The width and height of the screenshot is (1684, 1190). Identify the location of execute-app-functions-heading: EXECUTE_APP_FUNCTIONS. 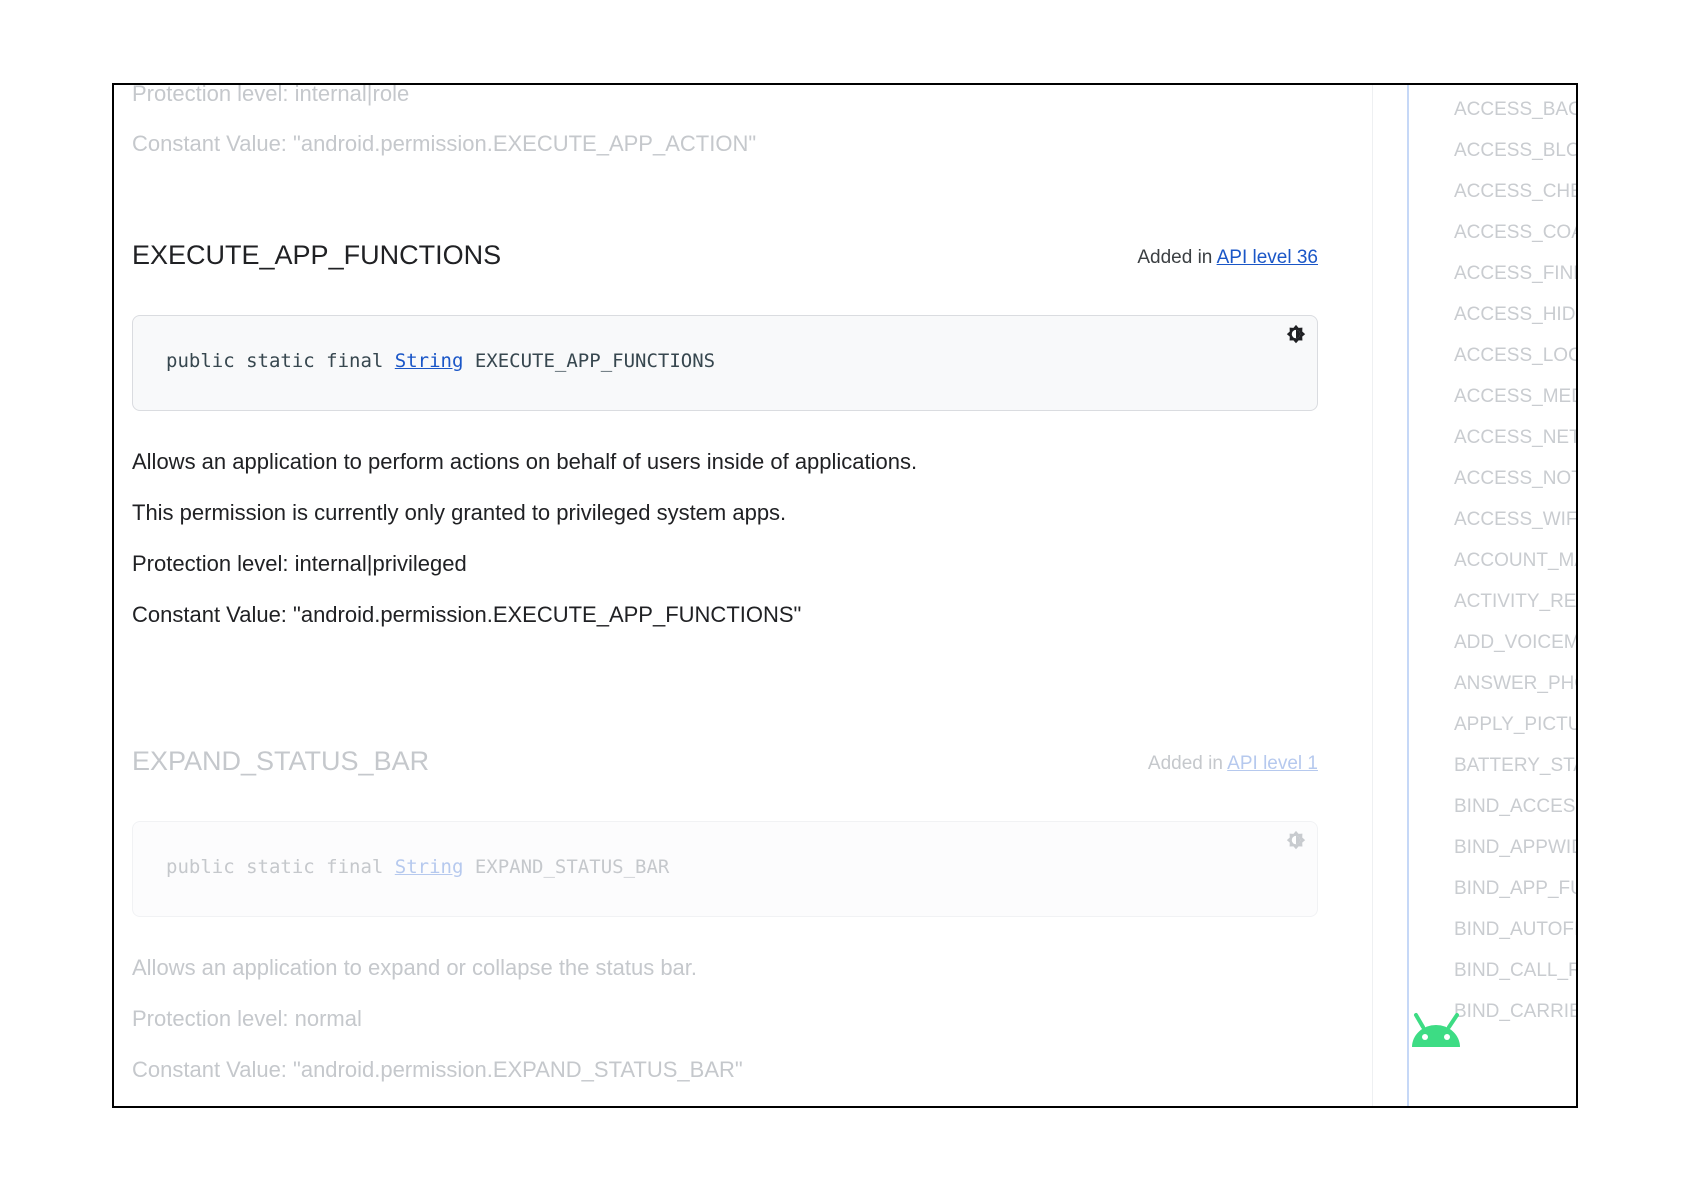
(317, 255).